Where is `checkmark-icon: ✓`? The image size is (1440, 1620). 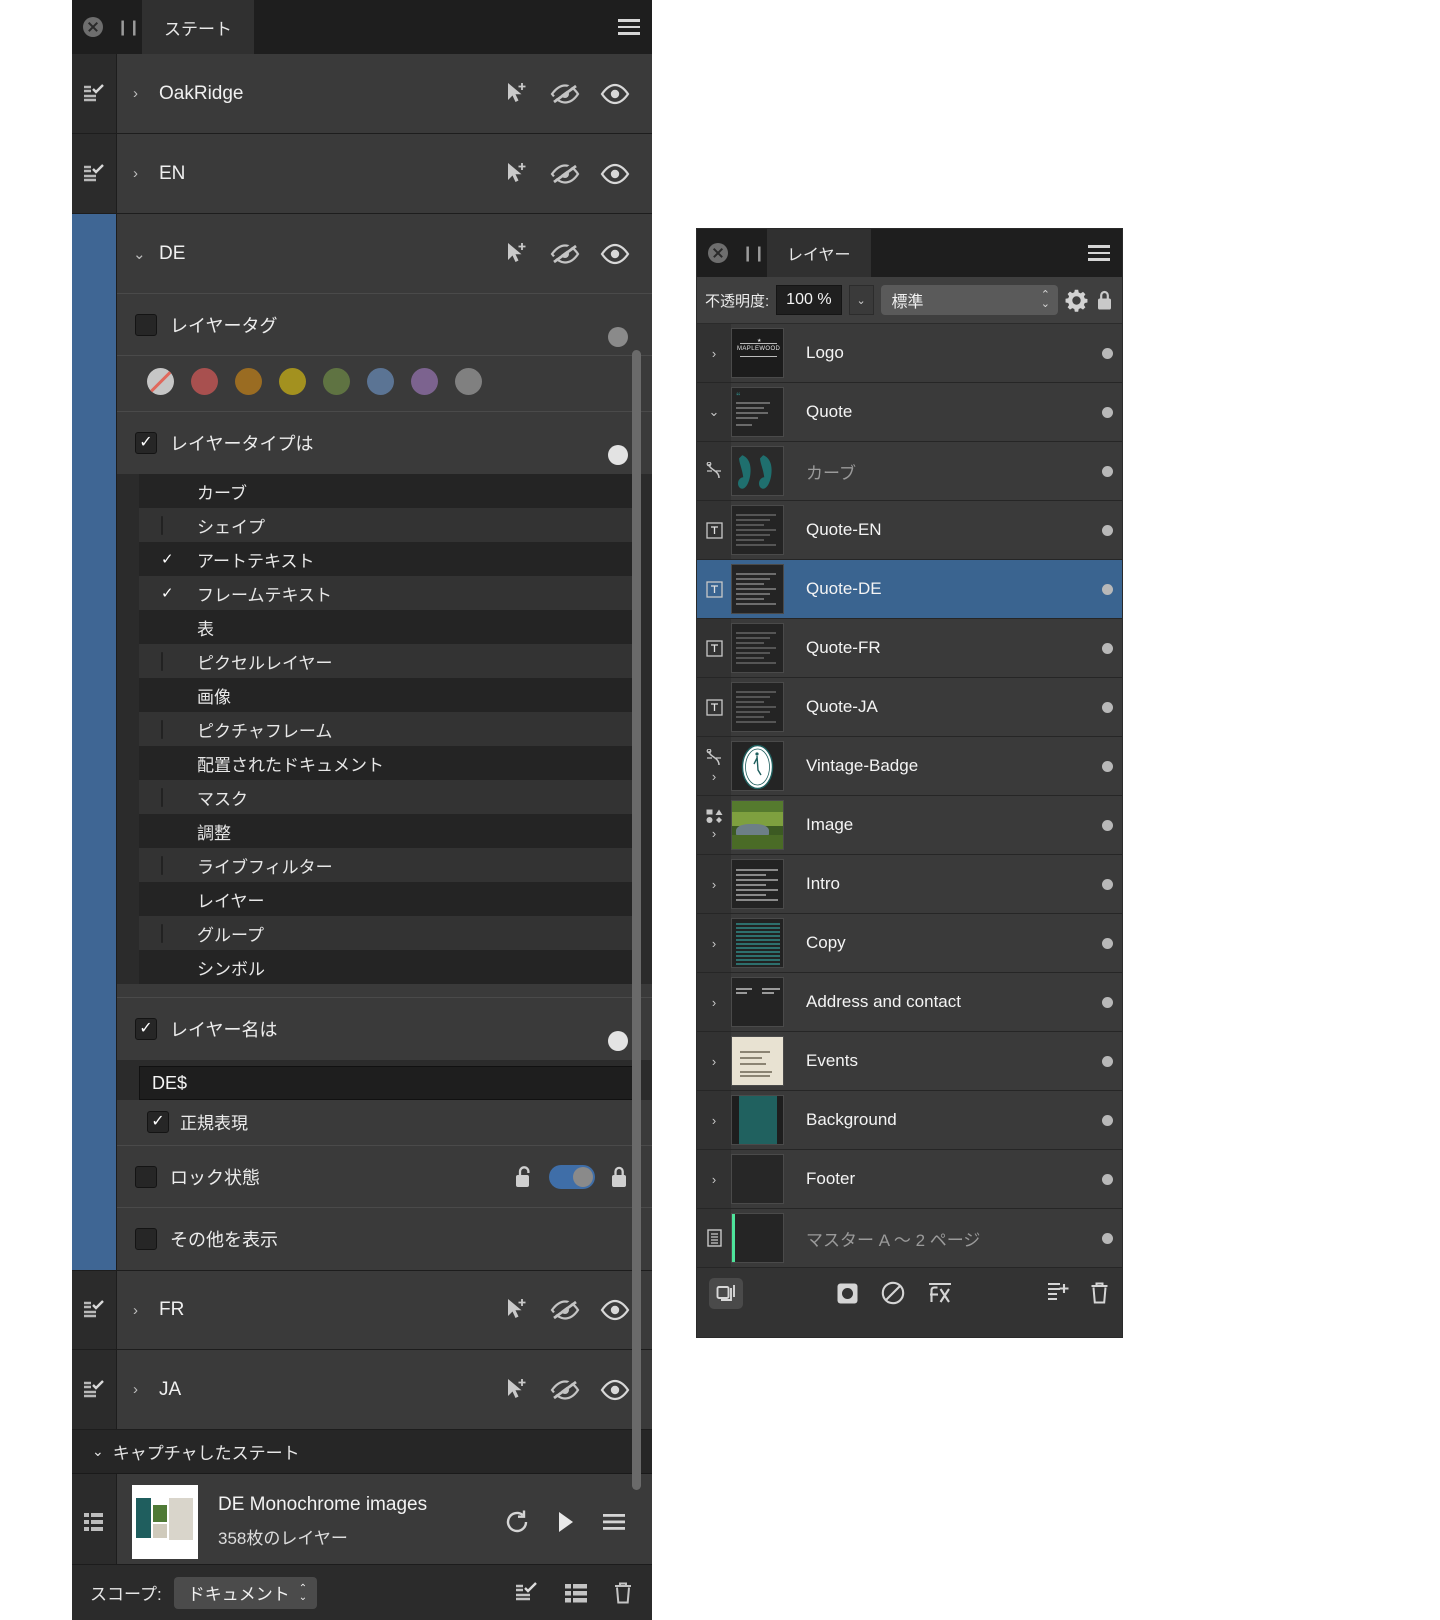 checkmark-icon: ✓ is located at coordinates (175, 559).